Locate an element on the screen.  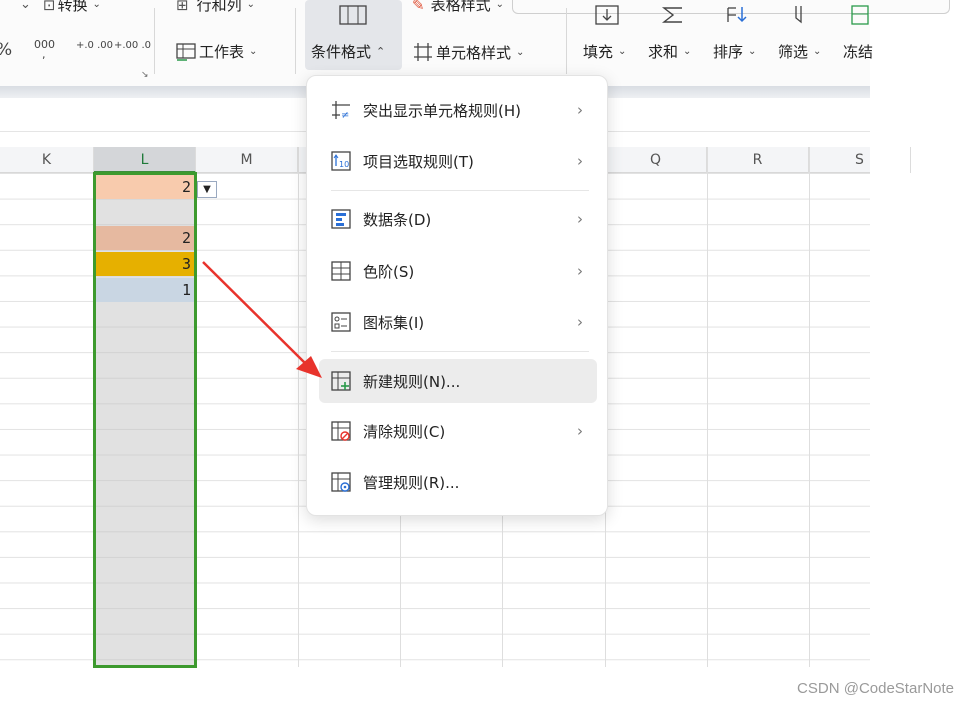
column-header-label: Q is located at coordinates (655, 160).